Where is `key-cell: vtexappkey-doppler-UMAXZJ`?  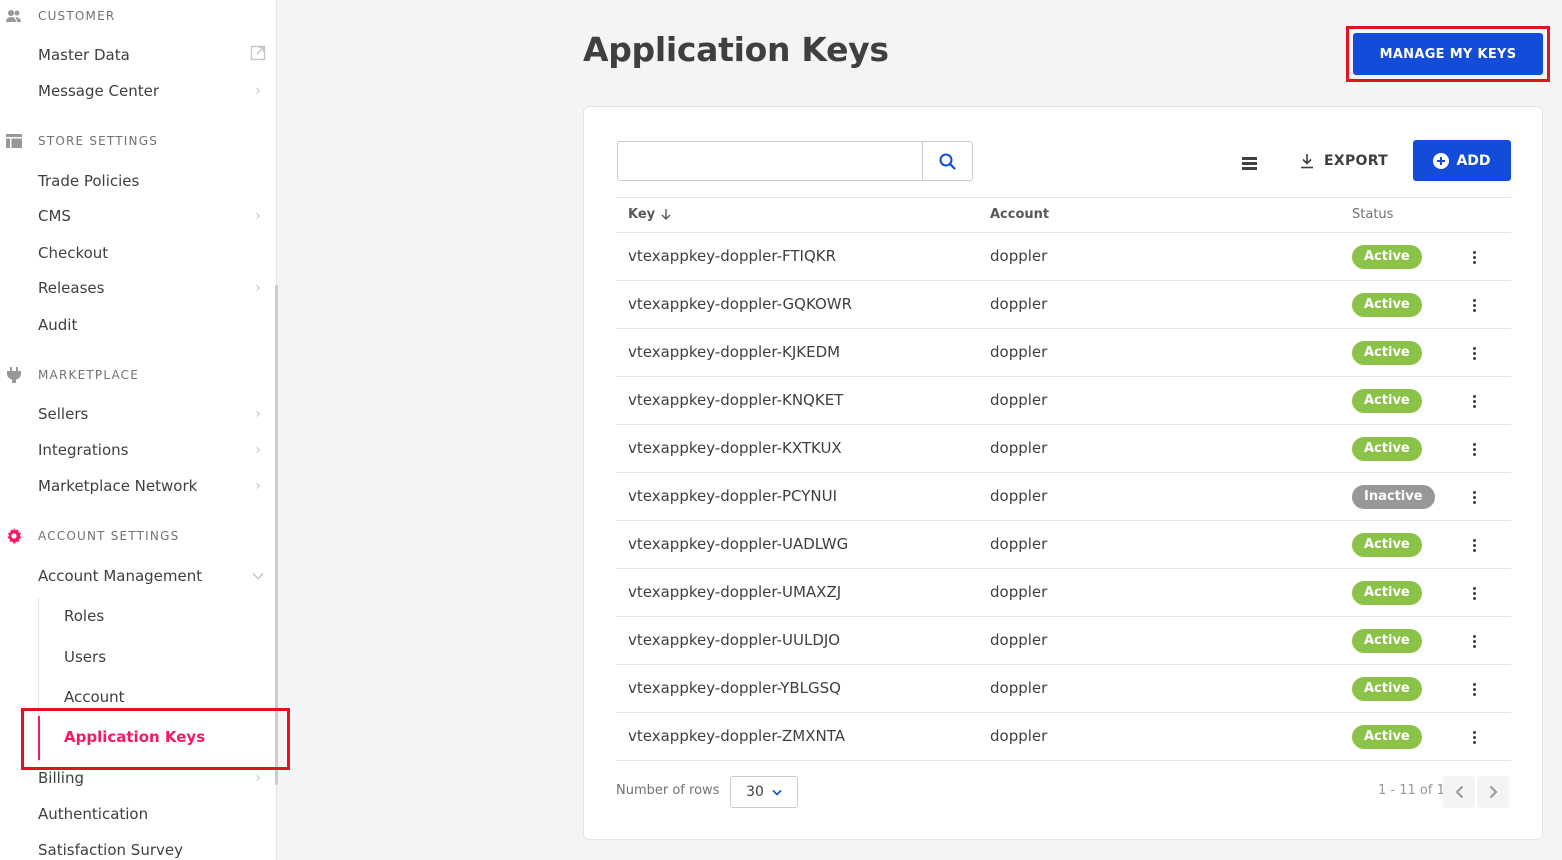
key-cell: vtexappkey-doppler-UMAXZJ is located at coordinates (735, 592).